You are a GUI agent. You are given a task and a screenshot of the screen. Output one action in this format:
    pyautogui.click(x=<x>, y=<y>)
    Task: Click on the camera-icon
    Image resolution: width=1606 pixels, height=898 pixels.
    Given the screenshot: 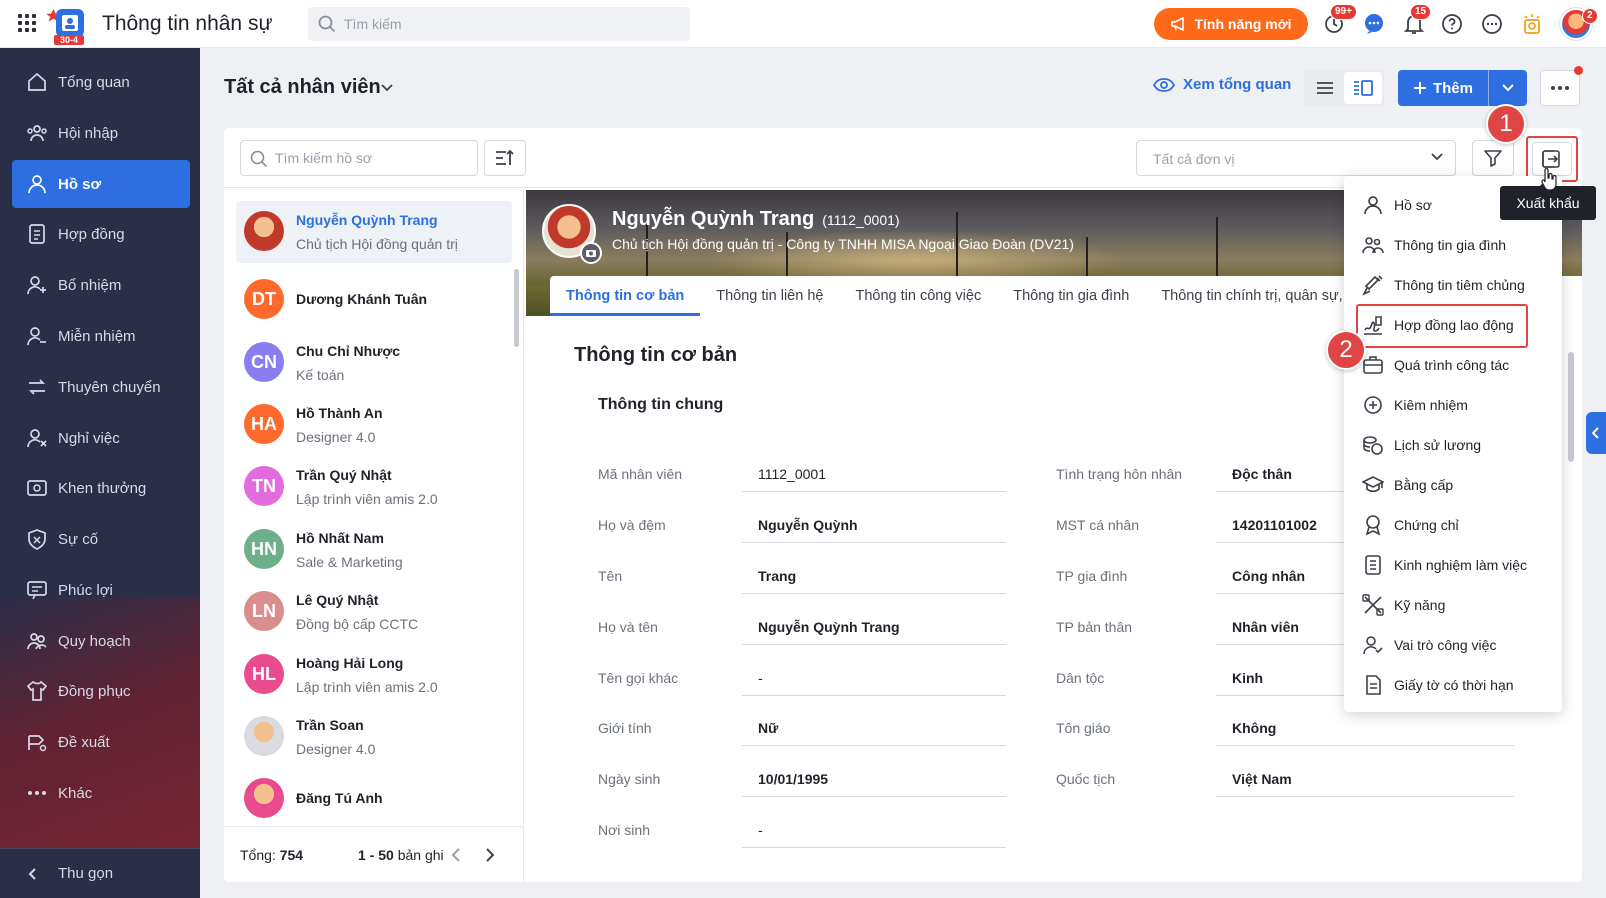 What is the action you would take?
    pyautogui.click(x=591, y=253)
    